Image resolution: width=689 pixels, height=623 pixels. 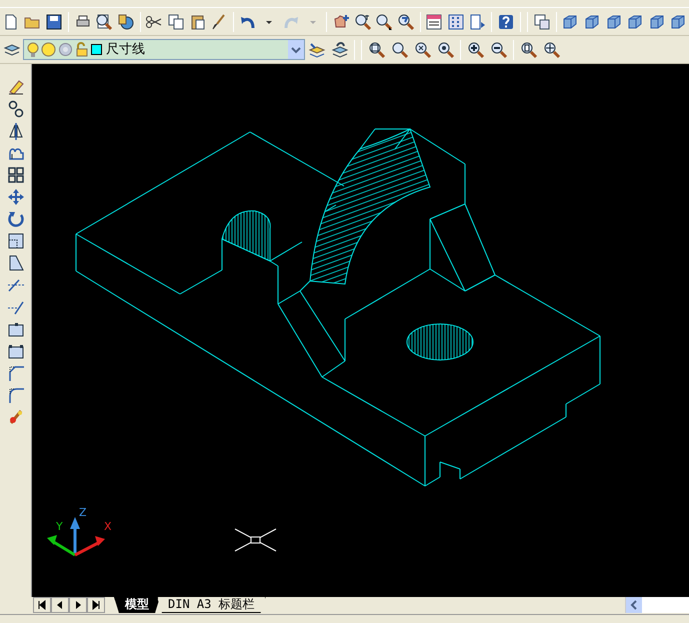 What do you see at coordinates (255, 540) in the screenshot?
I see `crosshair-cursor-icon` at bounding box center [255, 540].